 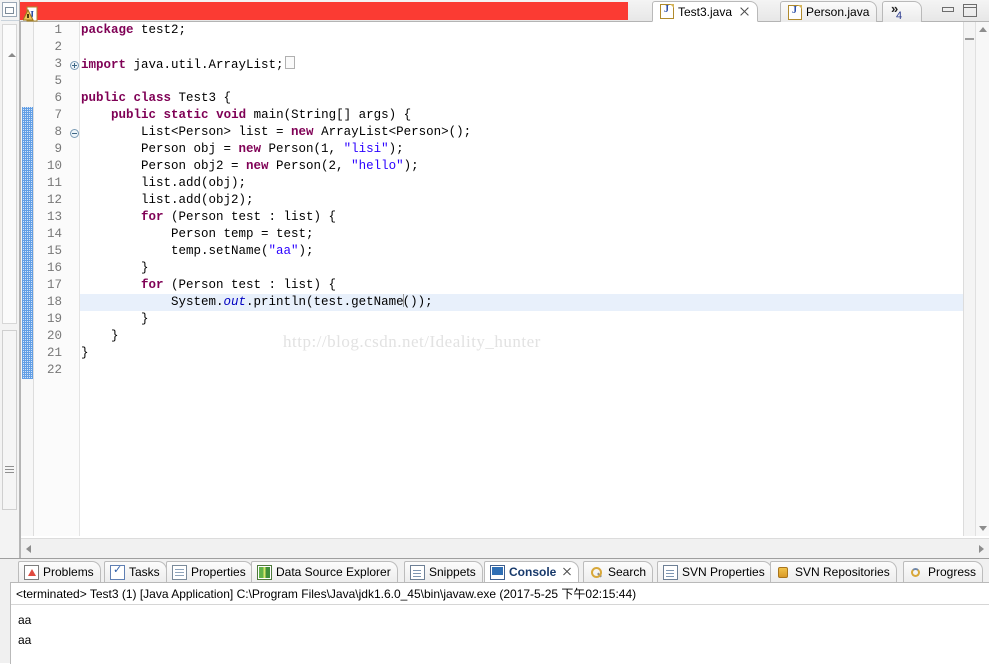 What do you see at coordinates (257, 301) in the screenshot?
I see `code-line: System.out.println(test.getName());` at bounding box center [257, 301].